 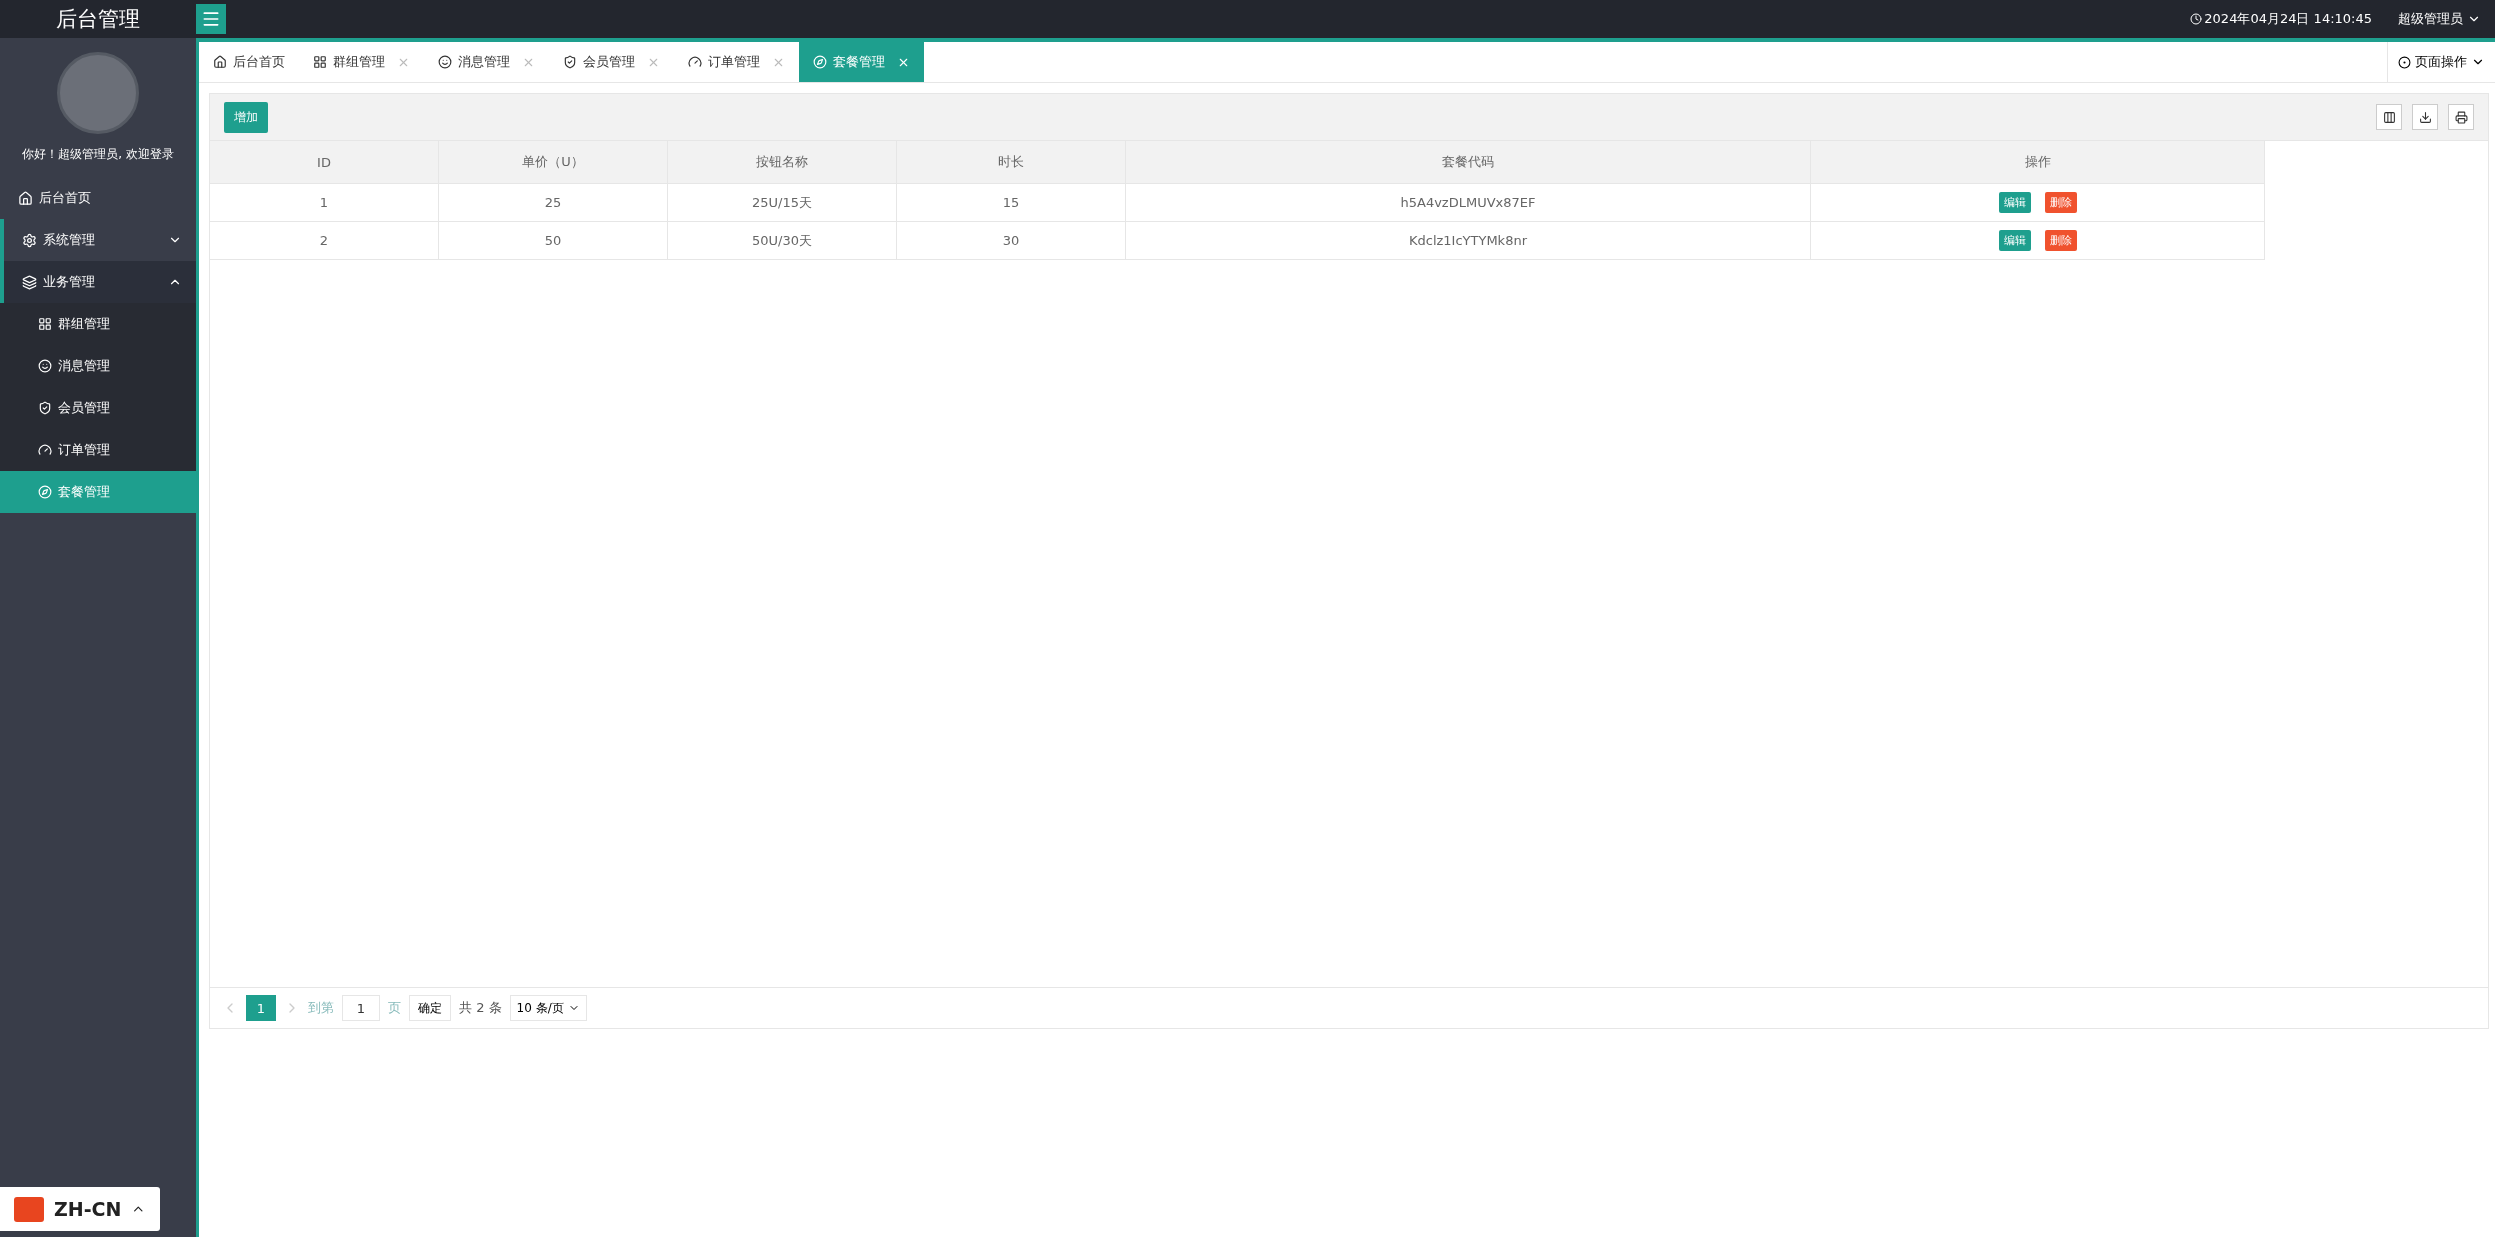 I want to click on table-cell: 15, so click(x=1011, y=203).